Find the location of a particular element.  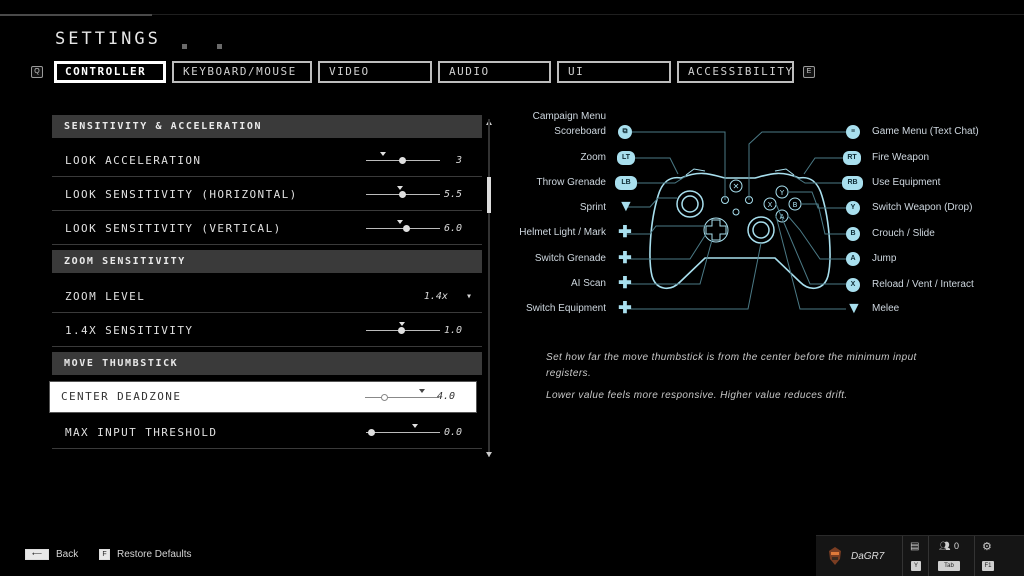

tab-accessibility: ACCESSIBILITY is located at coordinates (735, 72).